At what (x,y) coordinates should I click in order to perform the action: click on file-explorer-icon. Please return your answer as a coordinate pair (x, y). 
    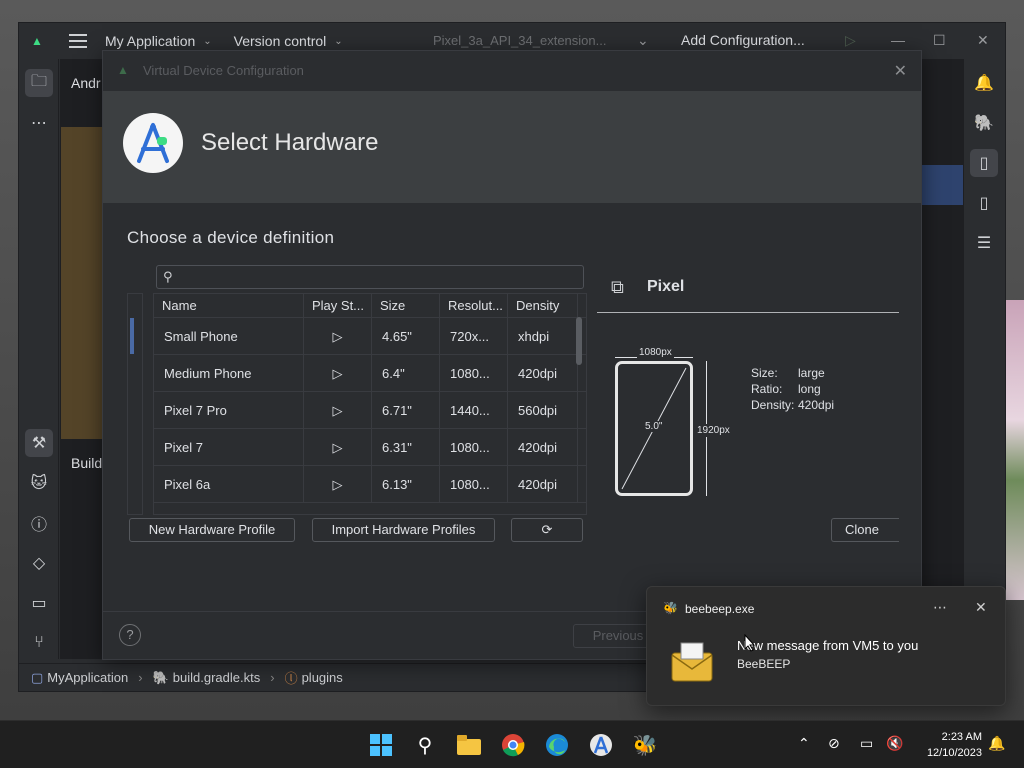
    Looking at the image, I should click on (469, 745).